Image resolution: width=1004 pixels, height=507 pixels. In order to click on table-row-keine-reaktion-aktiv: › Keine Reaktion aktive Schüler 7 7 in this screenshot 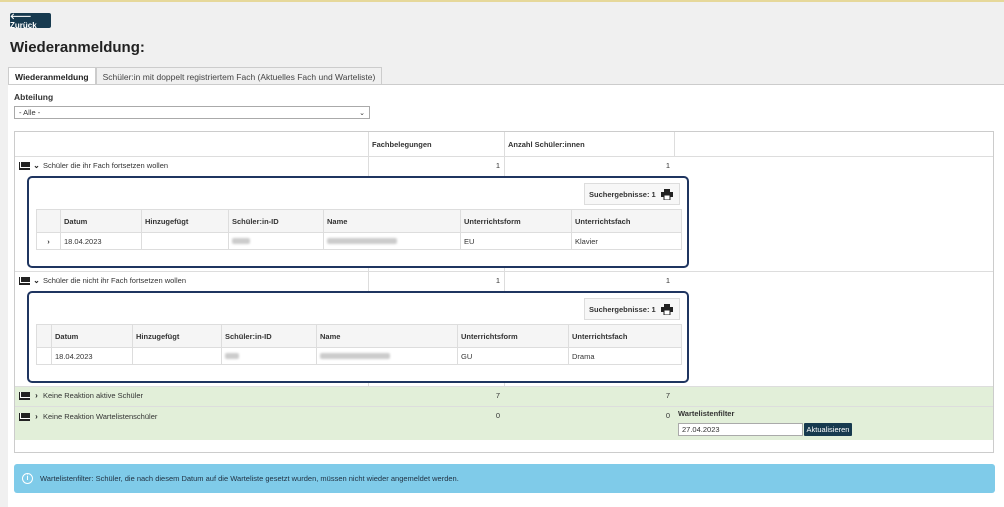, I will do `click(504, 396)`.